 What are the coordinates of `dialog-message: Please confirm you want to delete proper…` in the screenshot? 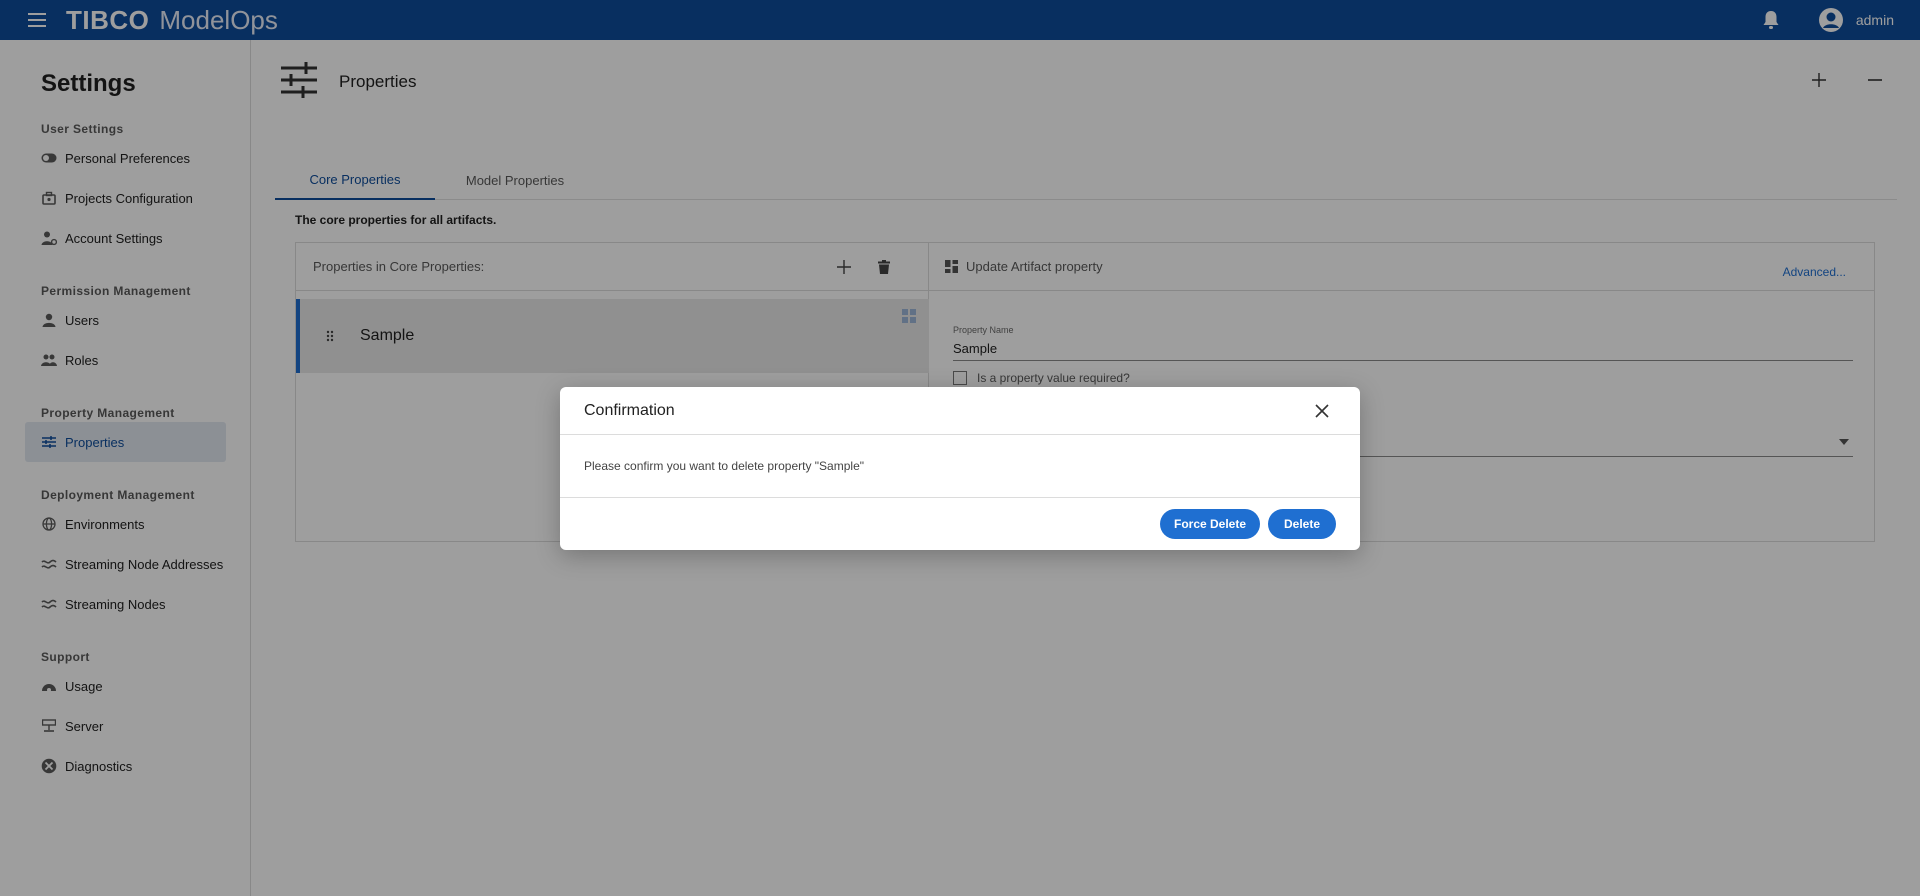 It's located at (960, 466).